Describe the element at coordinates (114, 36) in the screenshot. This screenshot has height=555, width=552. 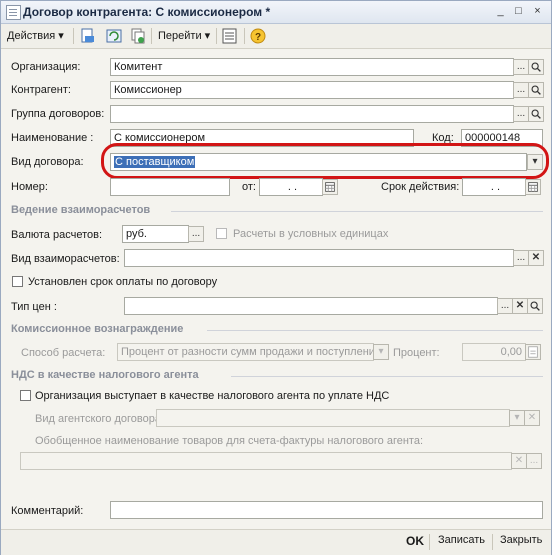
I see `refresh-icon` at that location.